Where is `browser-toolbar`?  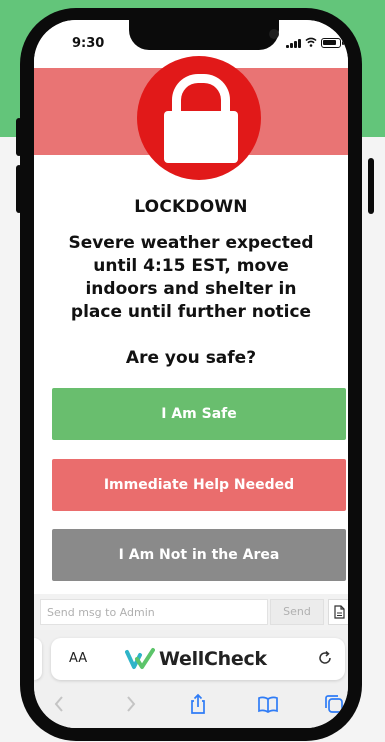
browser-toolbar is located at coordinates (191, 705).